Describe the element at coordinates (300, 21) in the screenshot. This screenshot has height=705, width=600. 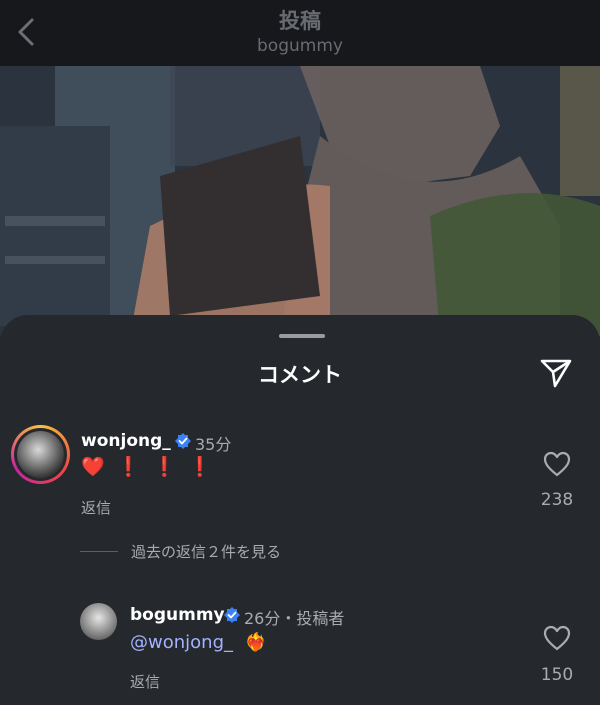
I see `page-title: 投稿` at that location.